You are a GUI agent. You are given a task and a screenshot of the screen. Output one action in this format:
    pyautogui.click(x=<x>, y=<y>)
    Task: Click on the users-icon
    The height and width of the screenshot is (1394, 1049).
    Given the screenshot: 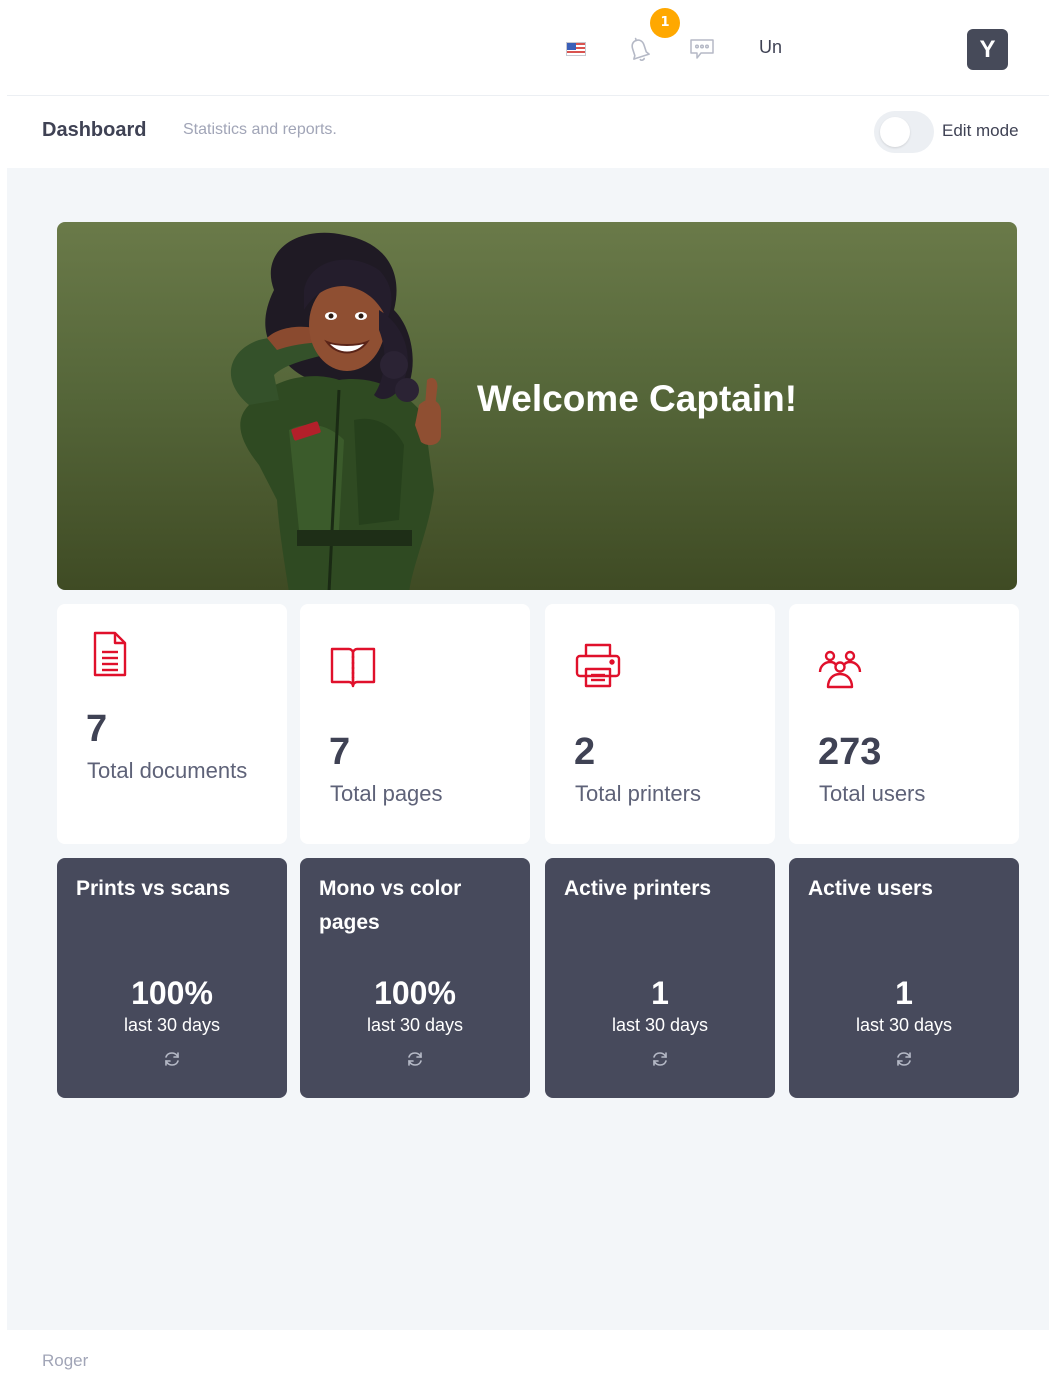 What is the action you would take?
    pyautogui.click(x=840, y=669)
    